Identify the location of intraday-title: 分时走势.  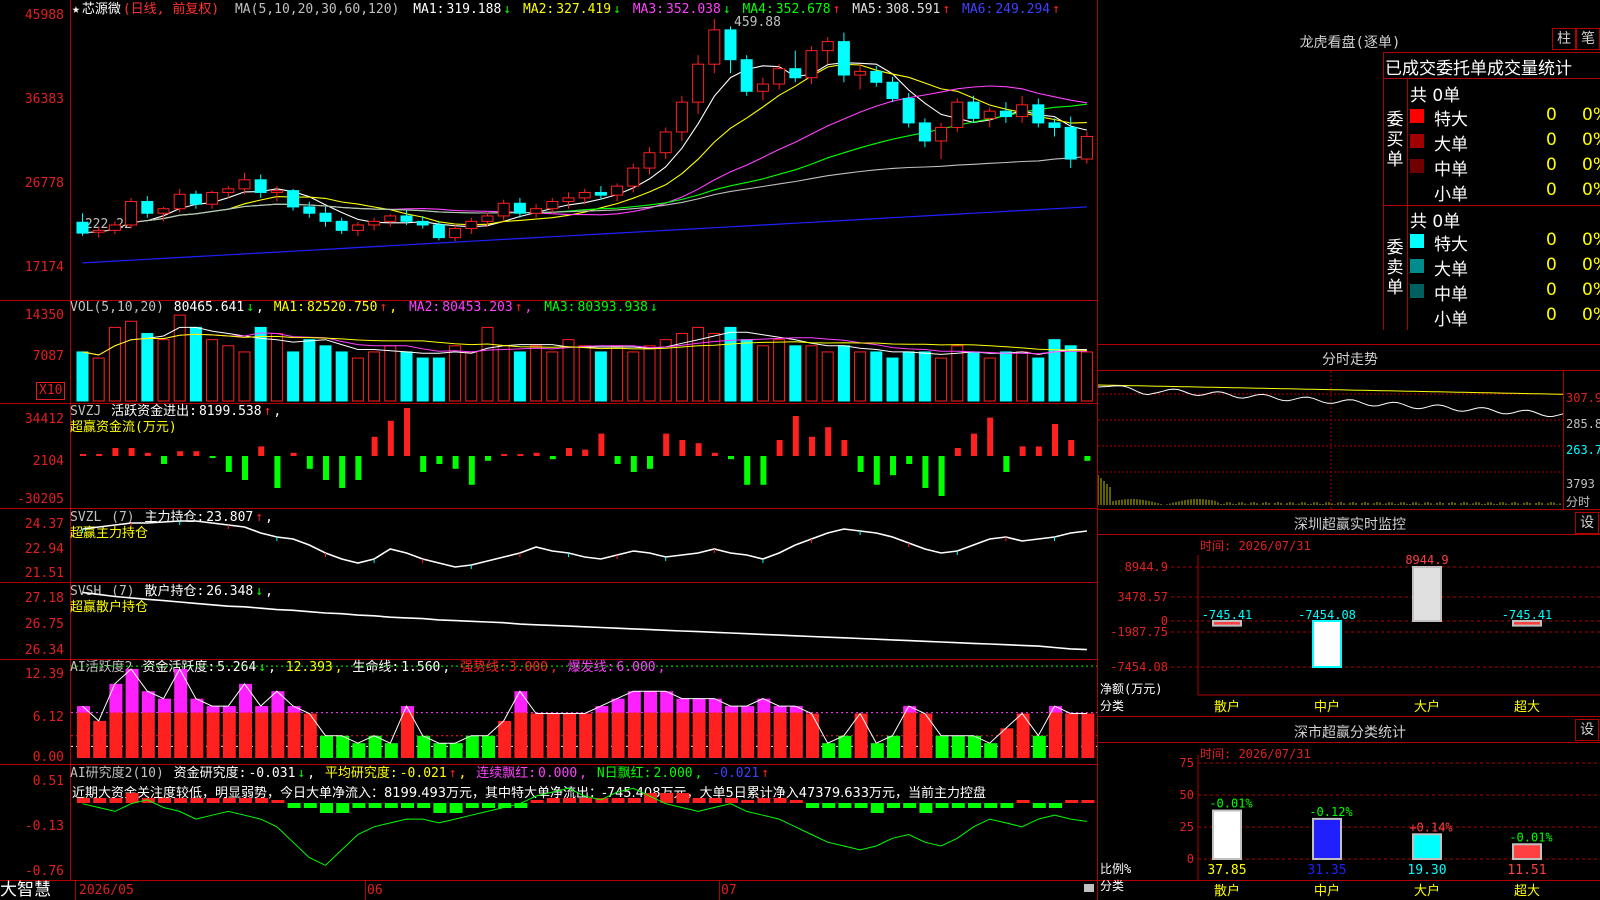
(1350, 360).